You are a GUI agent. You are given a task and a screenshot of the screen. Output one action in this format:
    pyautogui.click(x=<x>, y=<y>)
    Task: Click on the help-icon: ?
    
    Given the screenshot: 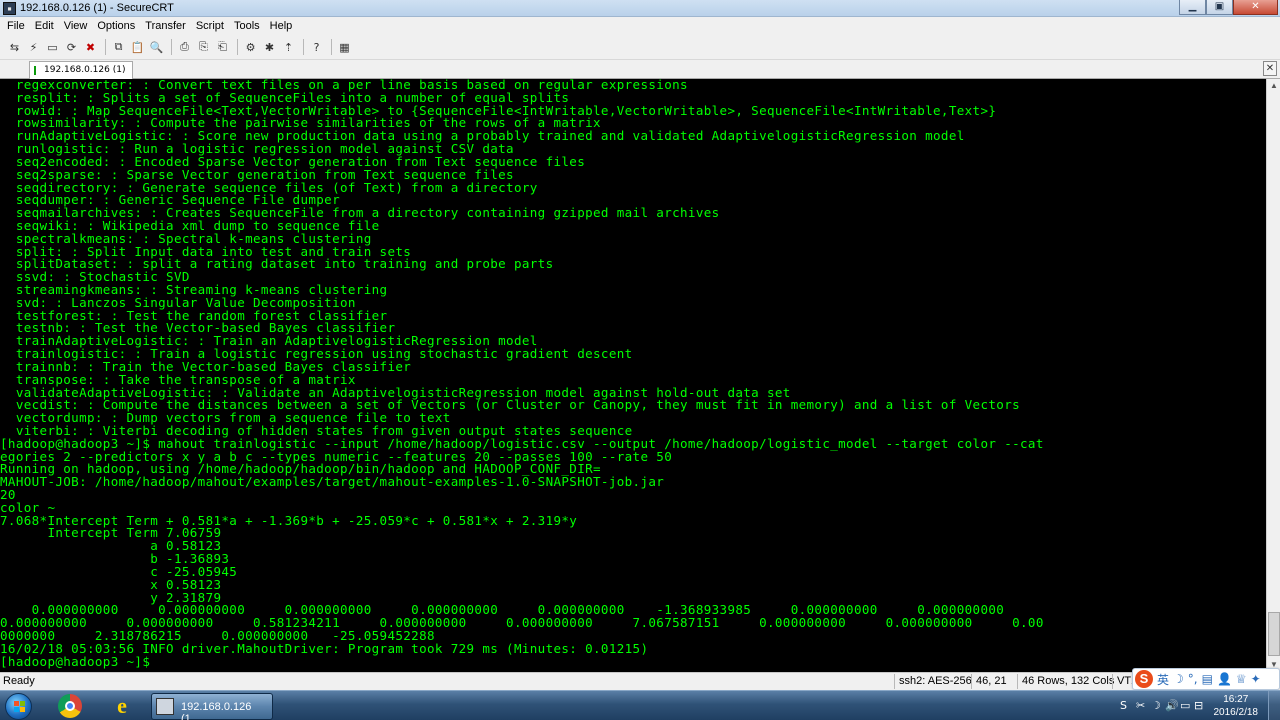 What is the action you would take?
    pyautogui.click(x=316, y=47)
    